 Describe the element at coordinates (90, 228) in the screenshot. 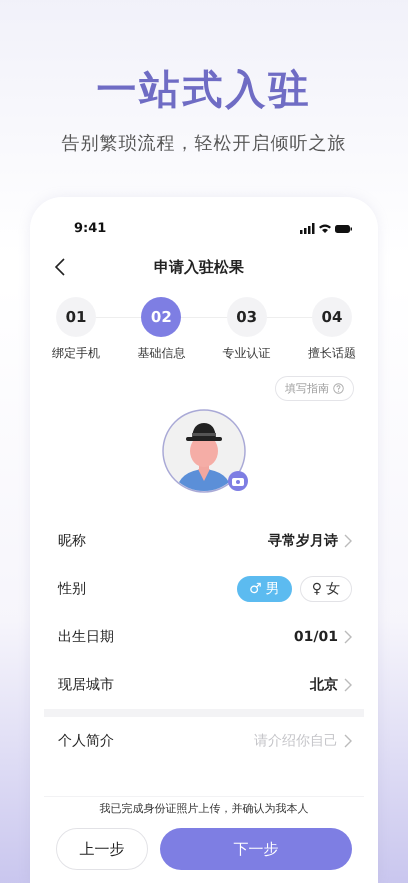

I see `status-time: 9:41` at that location.